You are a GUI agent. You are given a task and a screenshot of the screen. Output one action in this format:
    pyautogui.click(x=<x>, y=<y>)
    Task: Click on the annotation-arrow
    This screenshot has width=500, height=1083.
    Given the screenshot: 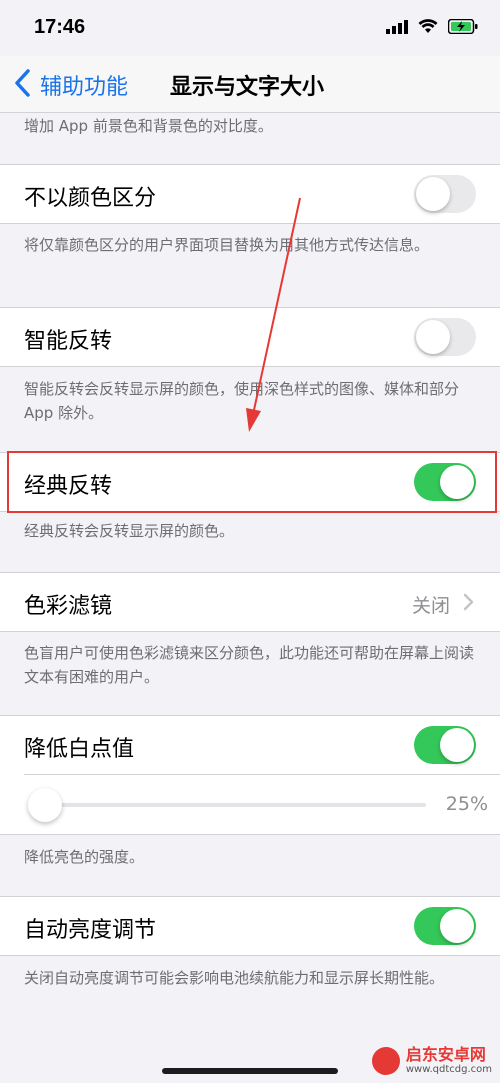 What is the action you would take?
    pyautogui.click(x=273, y=314)
    